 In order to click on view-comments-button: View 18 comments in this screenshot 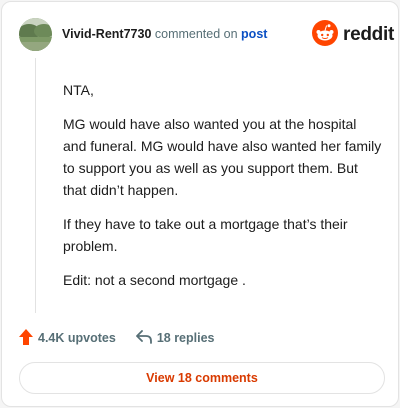, I will do `click(202, 378)`.